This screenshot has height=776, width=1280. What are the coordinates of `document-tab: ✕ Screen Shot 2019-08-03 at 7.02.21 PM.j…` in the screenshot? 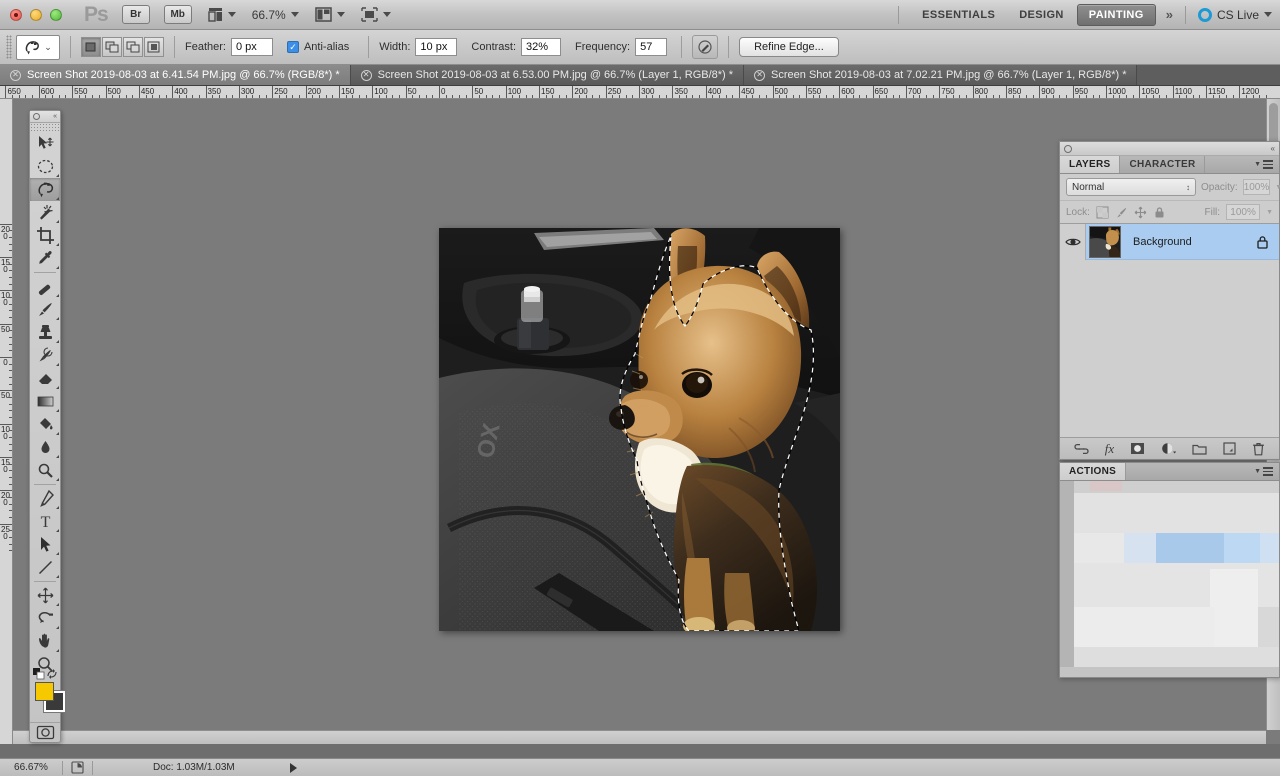 It's located at (941, 75).